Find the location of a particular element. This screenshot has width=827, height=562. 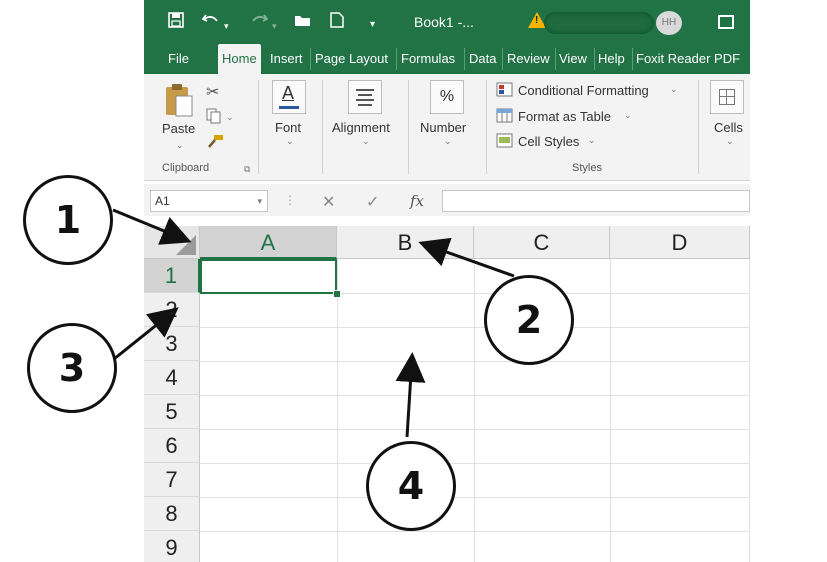

tab-file: File is located at coordinates (178, 58).